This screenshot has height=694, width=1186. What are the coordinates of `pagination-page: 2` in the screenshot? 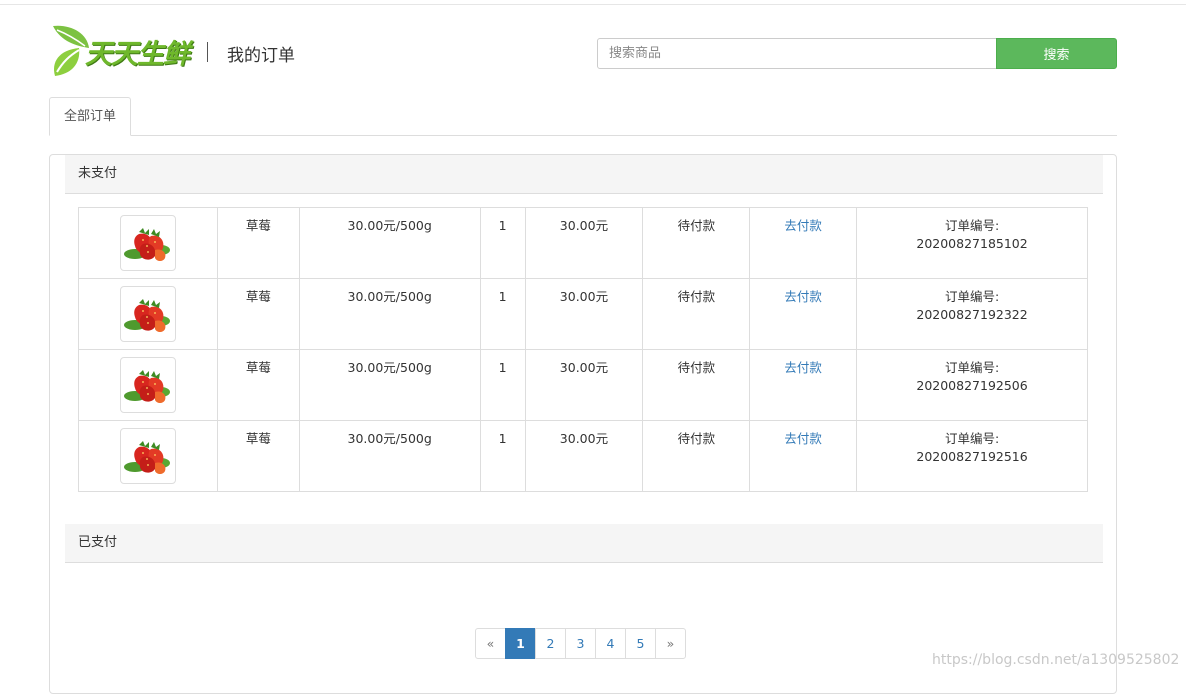 It's located at (550, 643).